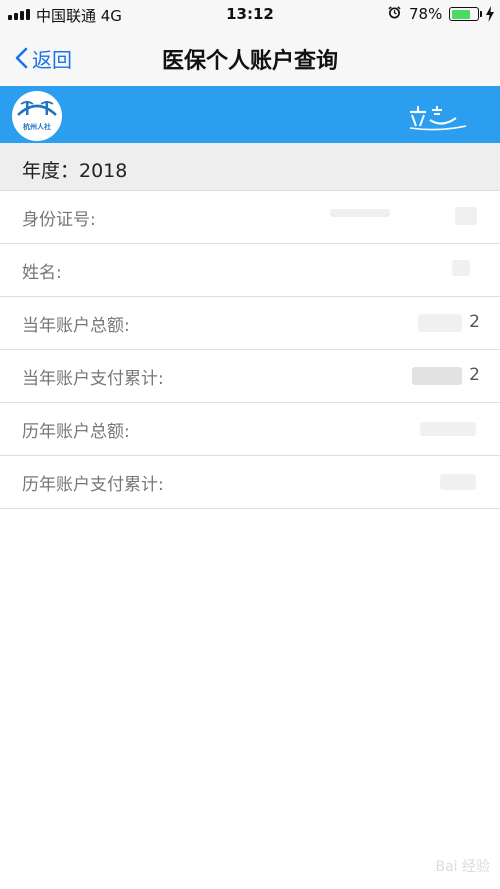  Describe the element at coordinates (250, 167) in the screenshot. I see `year-row: 年度：2018` at that location.